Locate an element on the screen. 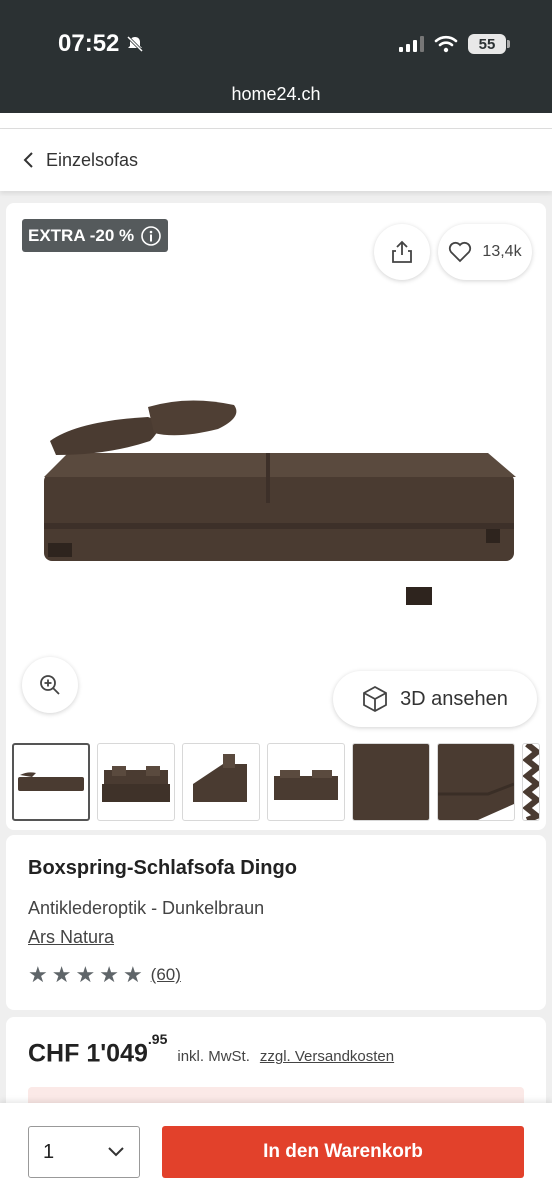  brand-link: Ars Natura is located at coordinates (276, 937).